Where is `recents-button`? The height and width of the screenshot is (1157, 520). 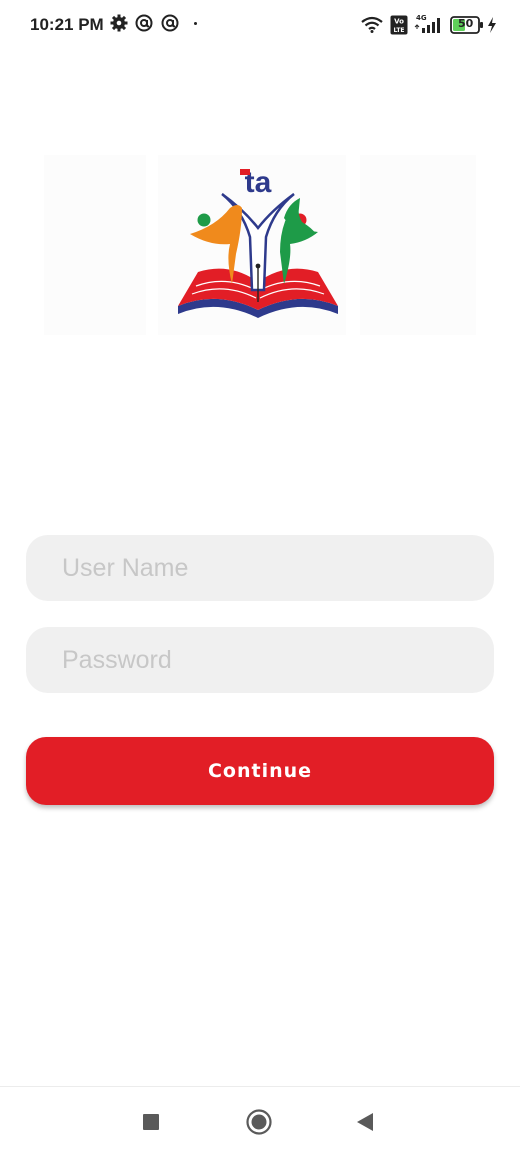 recents-button is located at coordinates (151, 1122).